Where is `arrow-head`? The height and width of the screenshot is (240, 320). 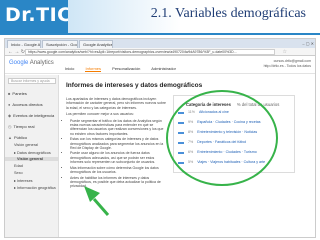 arrow-head is located at coordinates (92, 194).